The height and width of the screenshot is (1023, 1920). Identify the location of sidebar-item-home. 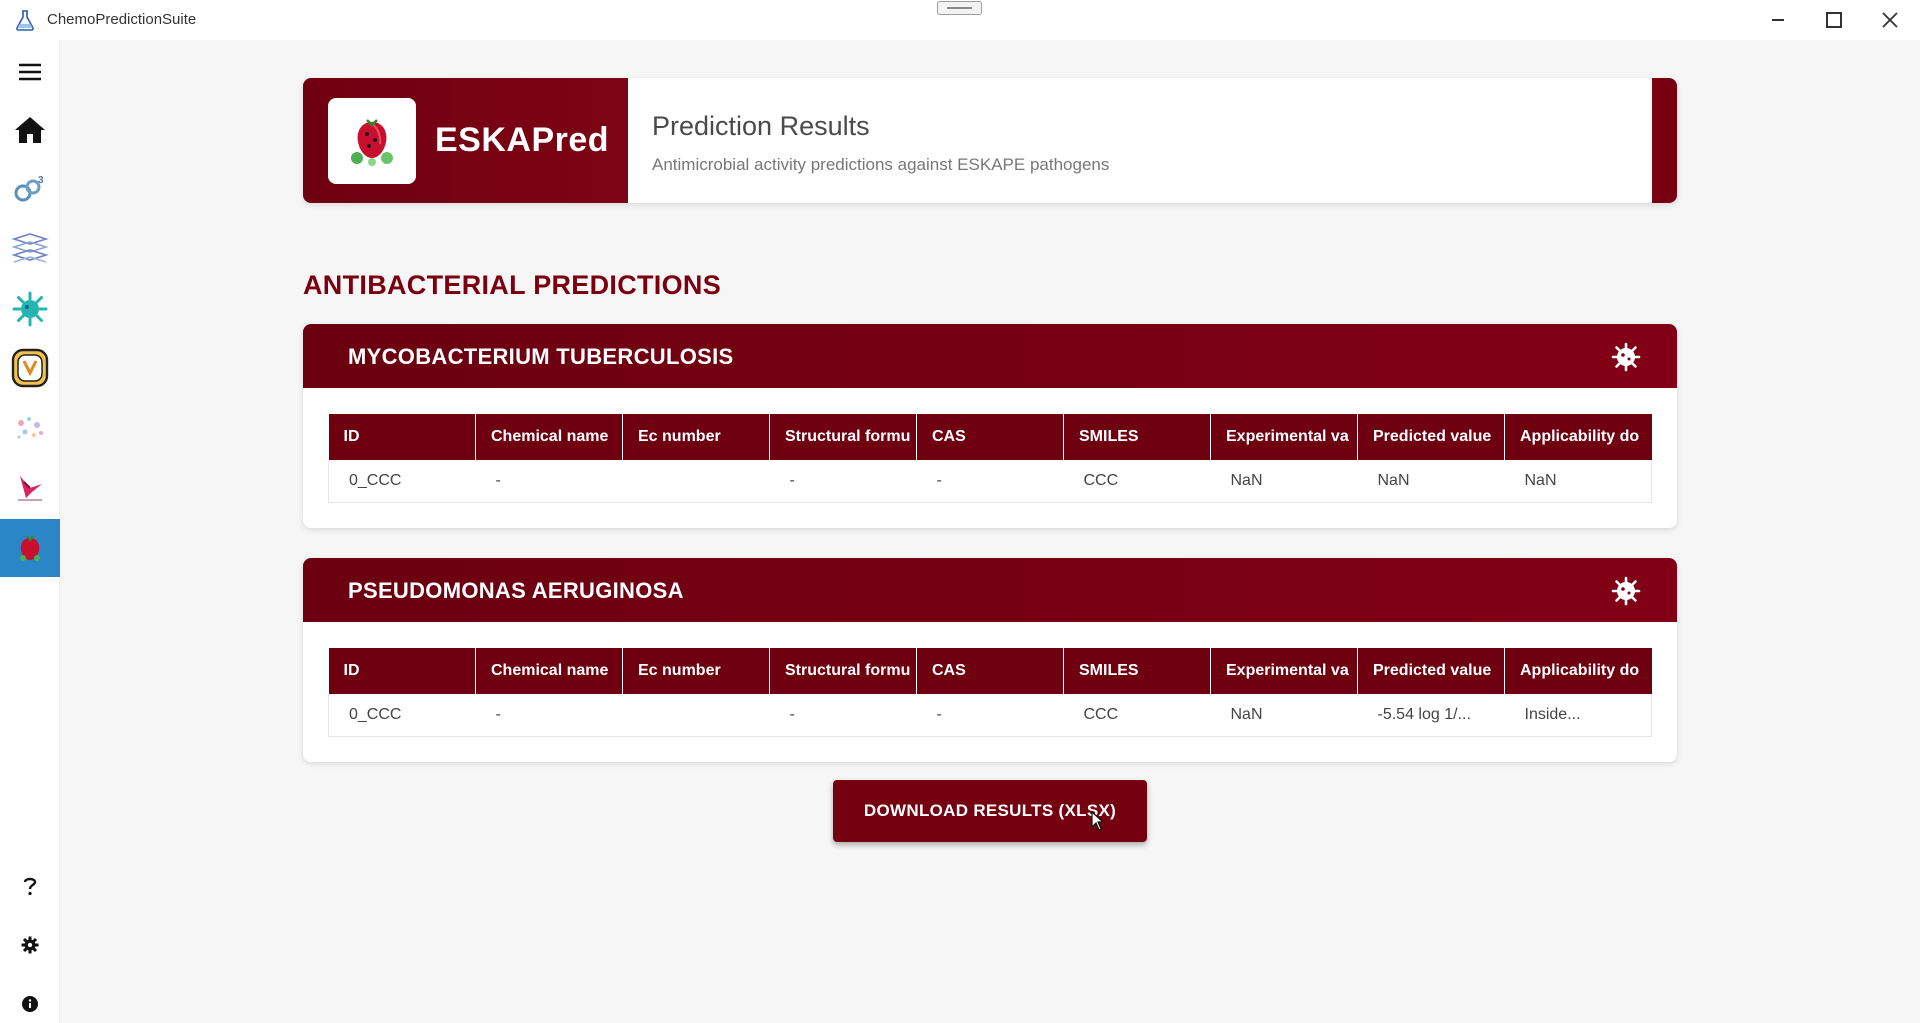
(30, 130).